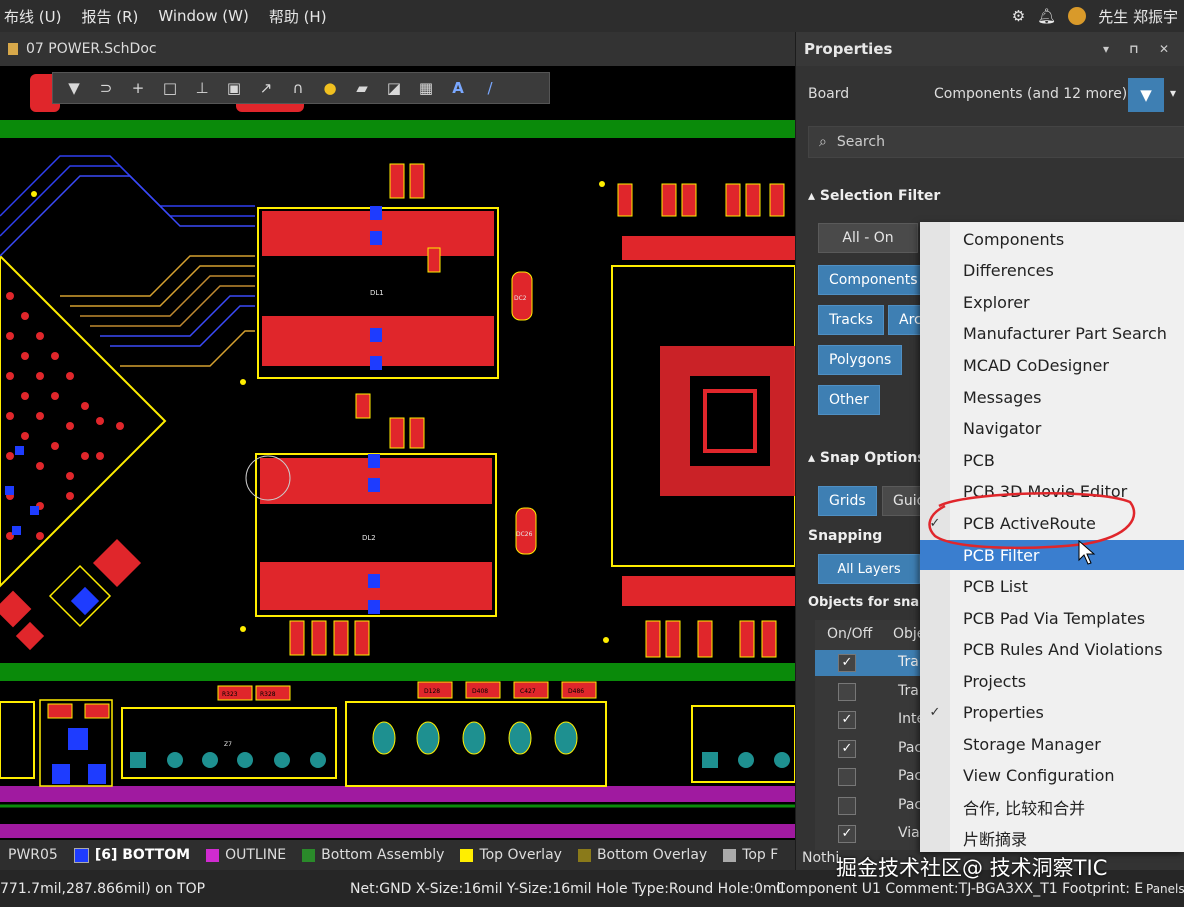 The width and height of the screenshot is (1184, 907). Describe the element at coordinates (642, 855) in the screenshot. I see `layer-tab-bottom-overlay: Bottom Overlay` at that location.